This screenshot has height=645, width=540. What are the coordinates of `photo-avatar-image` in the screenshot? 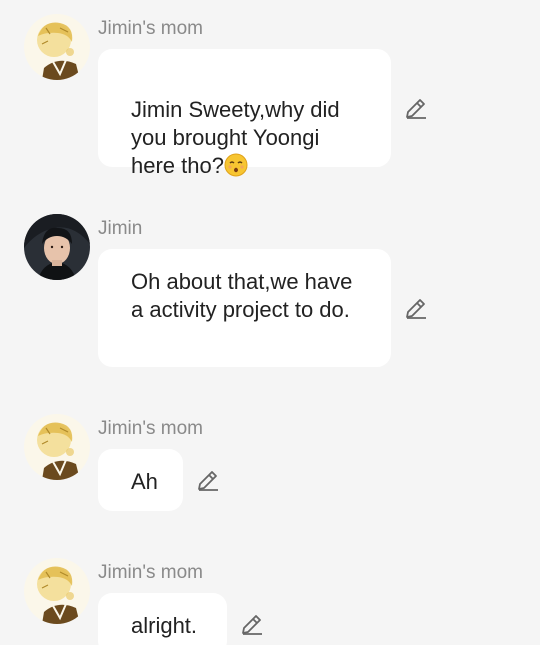 It's located at (57, 247).